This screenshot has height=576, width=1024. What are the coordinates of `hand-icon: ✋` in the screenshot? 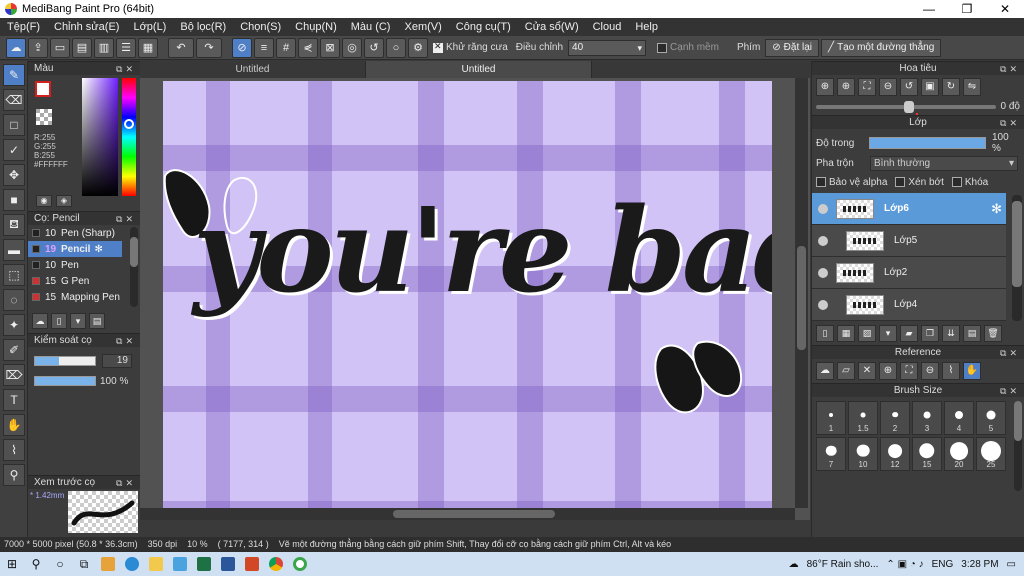 It's located at (972, 371).